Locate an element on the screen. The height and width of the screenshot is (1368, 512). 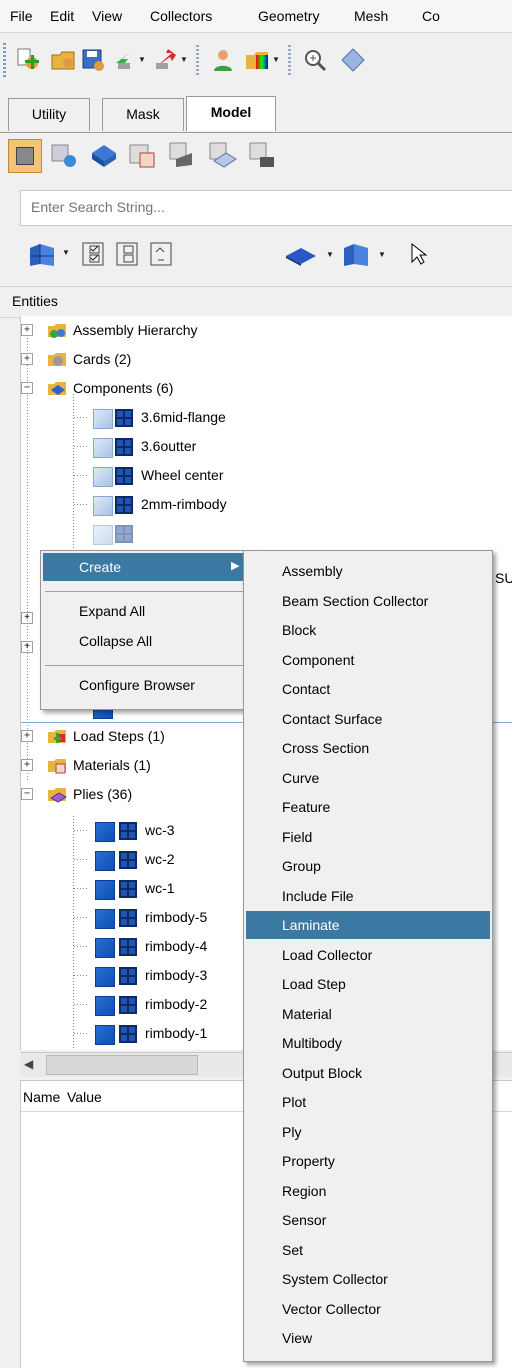
tree-item-cards: + Cards (2) is located at coordinates (266, 359).